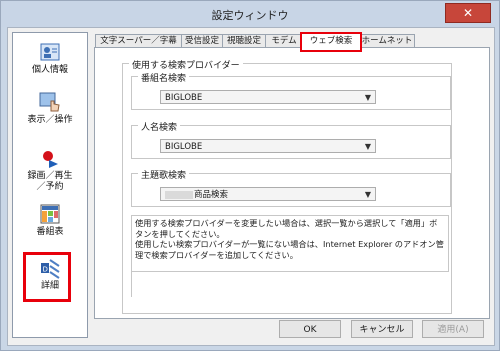  What do you see at coordinates (159, 126) in the screenshot?
I see `person-search-label: 人名検索` at bounding box center [159, 126].